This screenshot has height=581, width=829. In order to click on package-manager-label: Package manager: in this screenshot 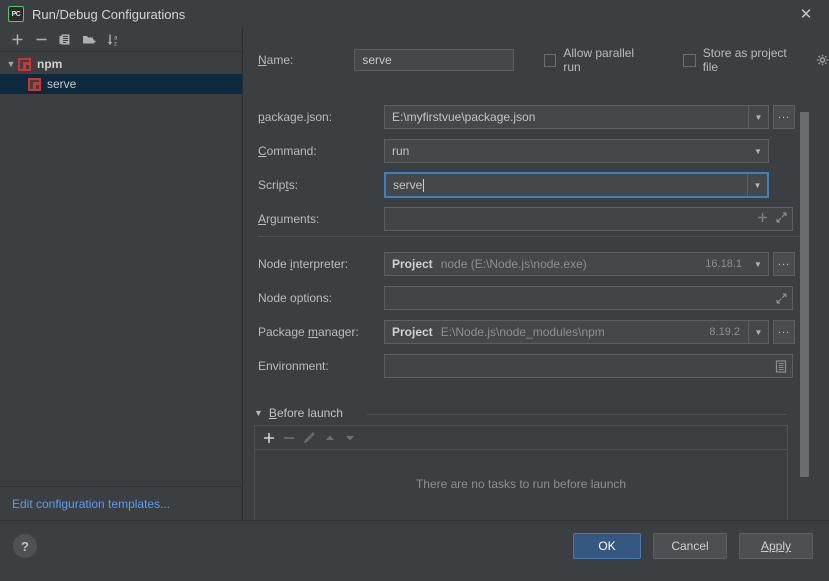, I will do `click(308, 332)`.